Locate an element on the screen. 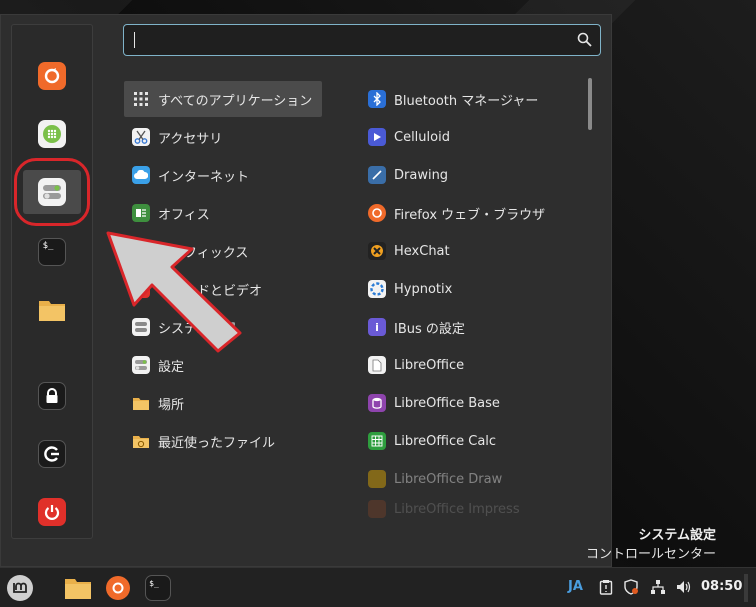  taskbar-firefox is located at coordinates (118, 588).